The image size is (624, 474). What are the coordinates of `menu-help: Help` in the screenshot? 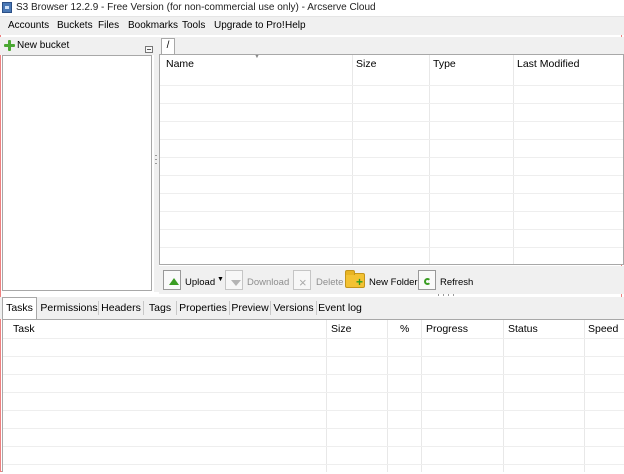 It's located at (295, 25).